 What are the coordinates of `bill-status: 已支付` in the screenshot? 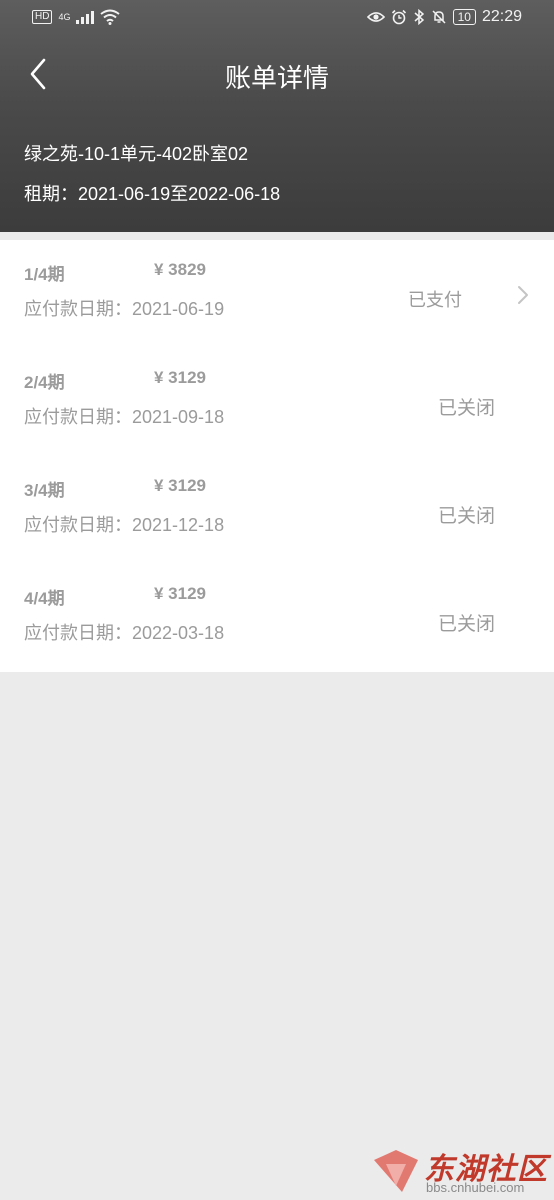 It's located at (435, 300).